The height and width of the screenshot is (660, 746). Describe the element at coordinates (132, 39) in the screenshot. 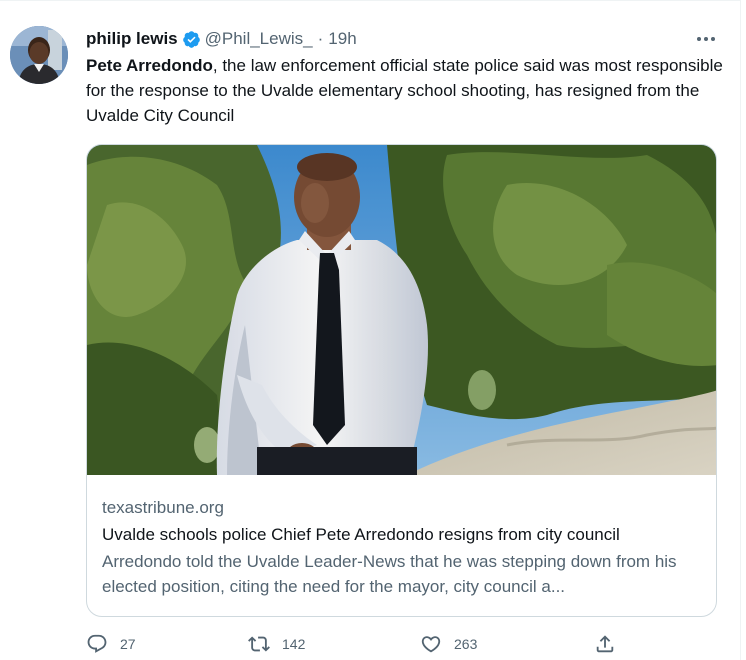

I see `author-name: philip lewis` at that location.